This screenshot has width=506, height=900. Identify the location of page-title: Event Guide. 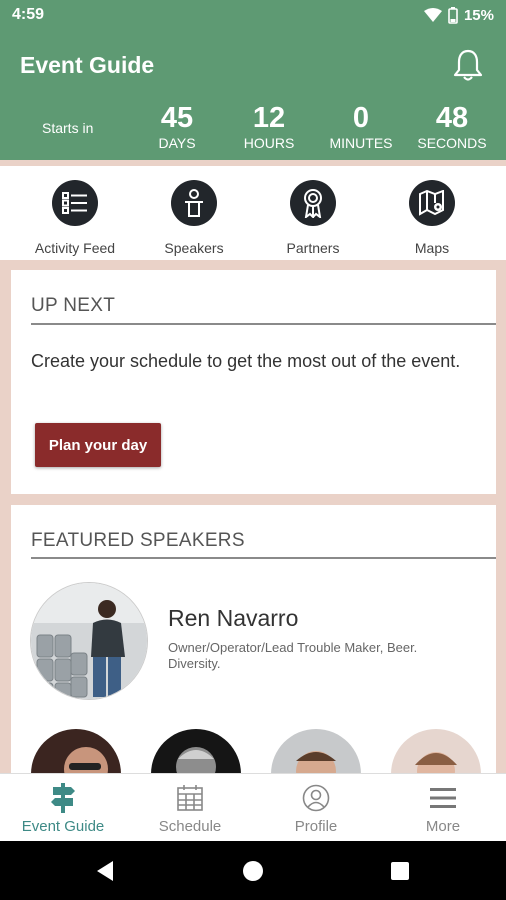
(87, 65).